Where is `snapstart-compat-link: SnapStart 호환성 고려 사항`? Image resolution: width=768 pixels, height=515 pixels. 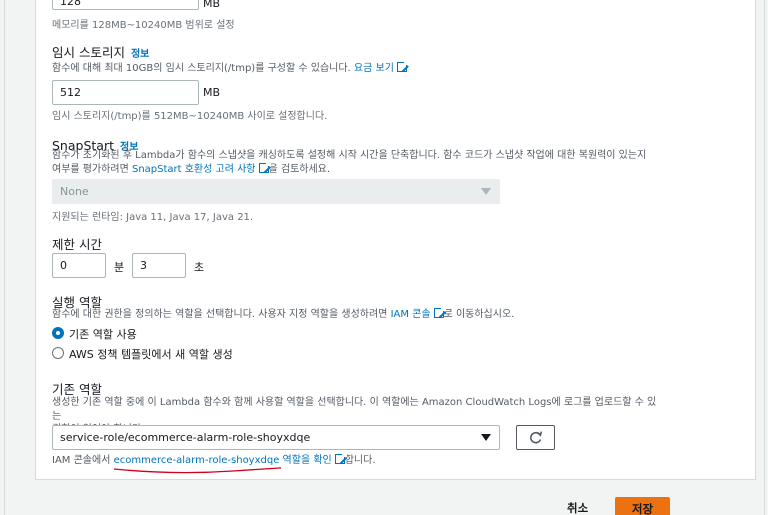
snapstart-compat-link: SnapStart 호환성 고려 사항 is located at coordinates (201, 167).